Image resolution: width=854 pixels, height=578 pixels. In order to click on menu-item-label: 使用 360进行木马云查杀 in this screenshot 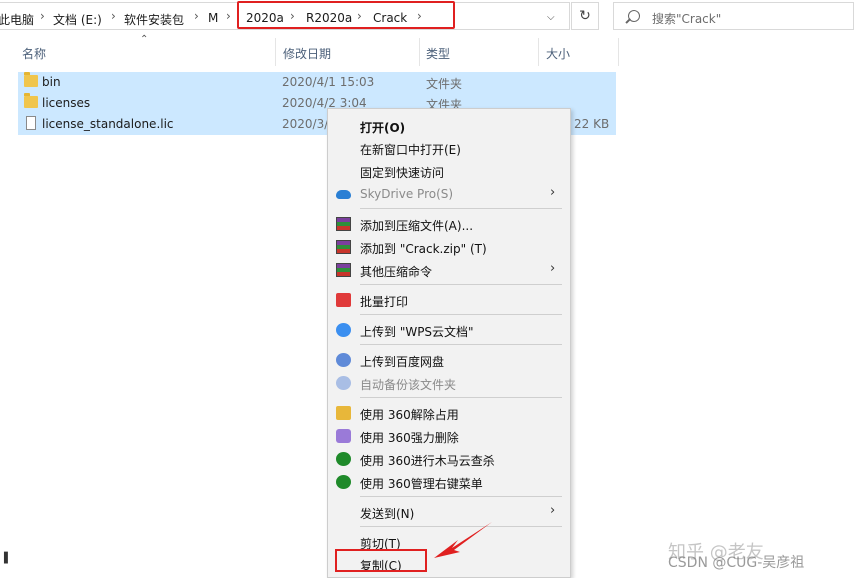, I will do `click(427, 461)`.